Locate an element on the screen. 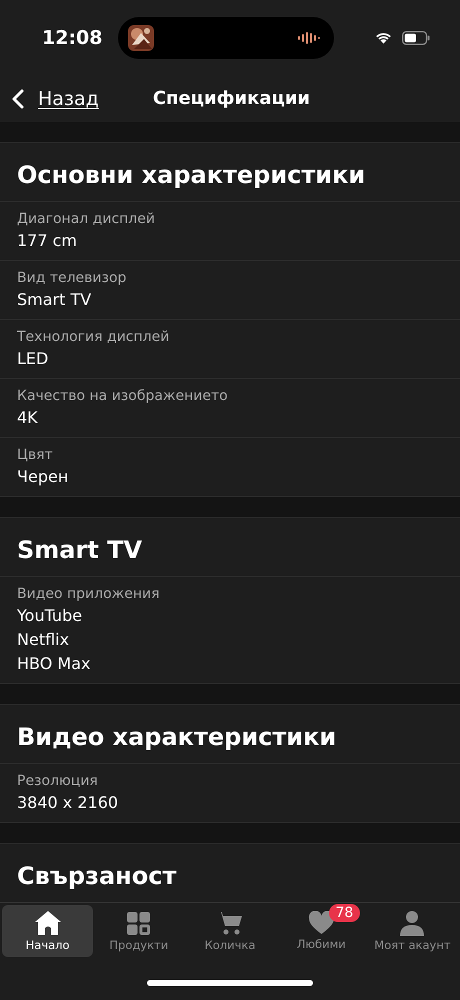  section-title: Видео характеристики is located at coordinates (230, 734).